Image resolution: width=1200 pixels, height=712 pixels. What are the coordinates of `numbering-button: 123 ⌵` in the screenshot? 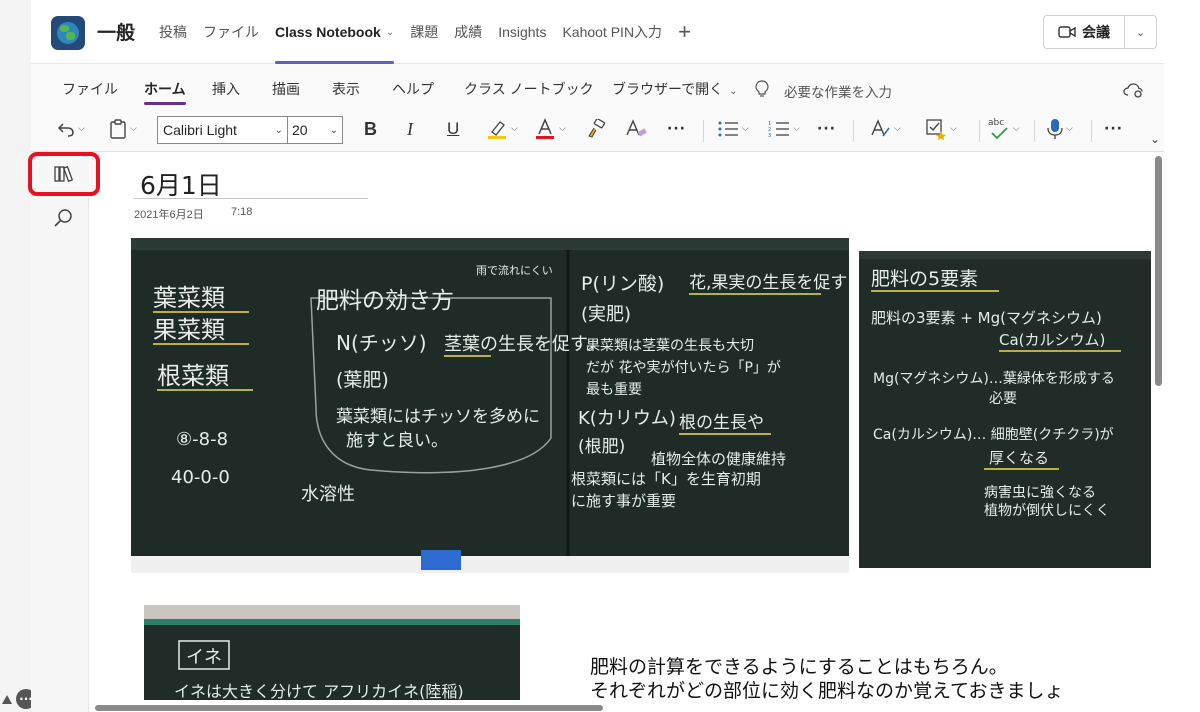 It's located at (784, 129).